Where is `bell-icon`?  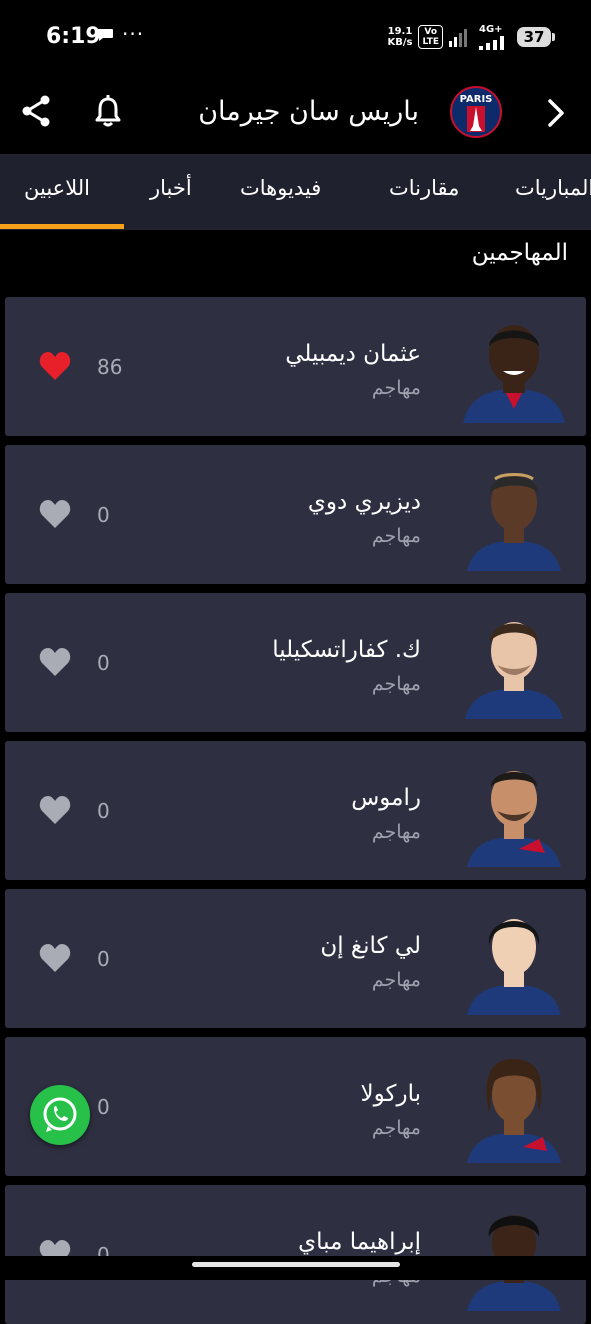
bell-icon is located at coordinates (108, 111).